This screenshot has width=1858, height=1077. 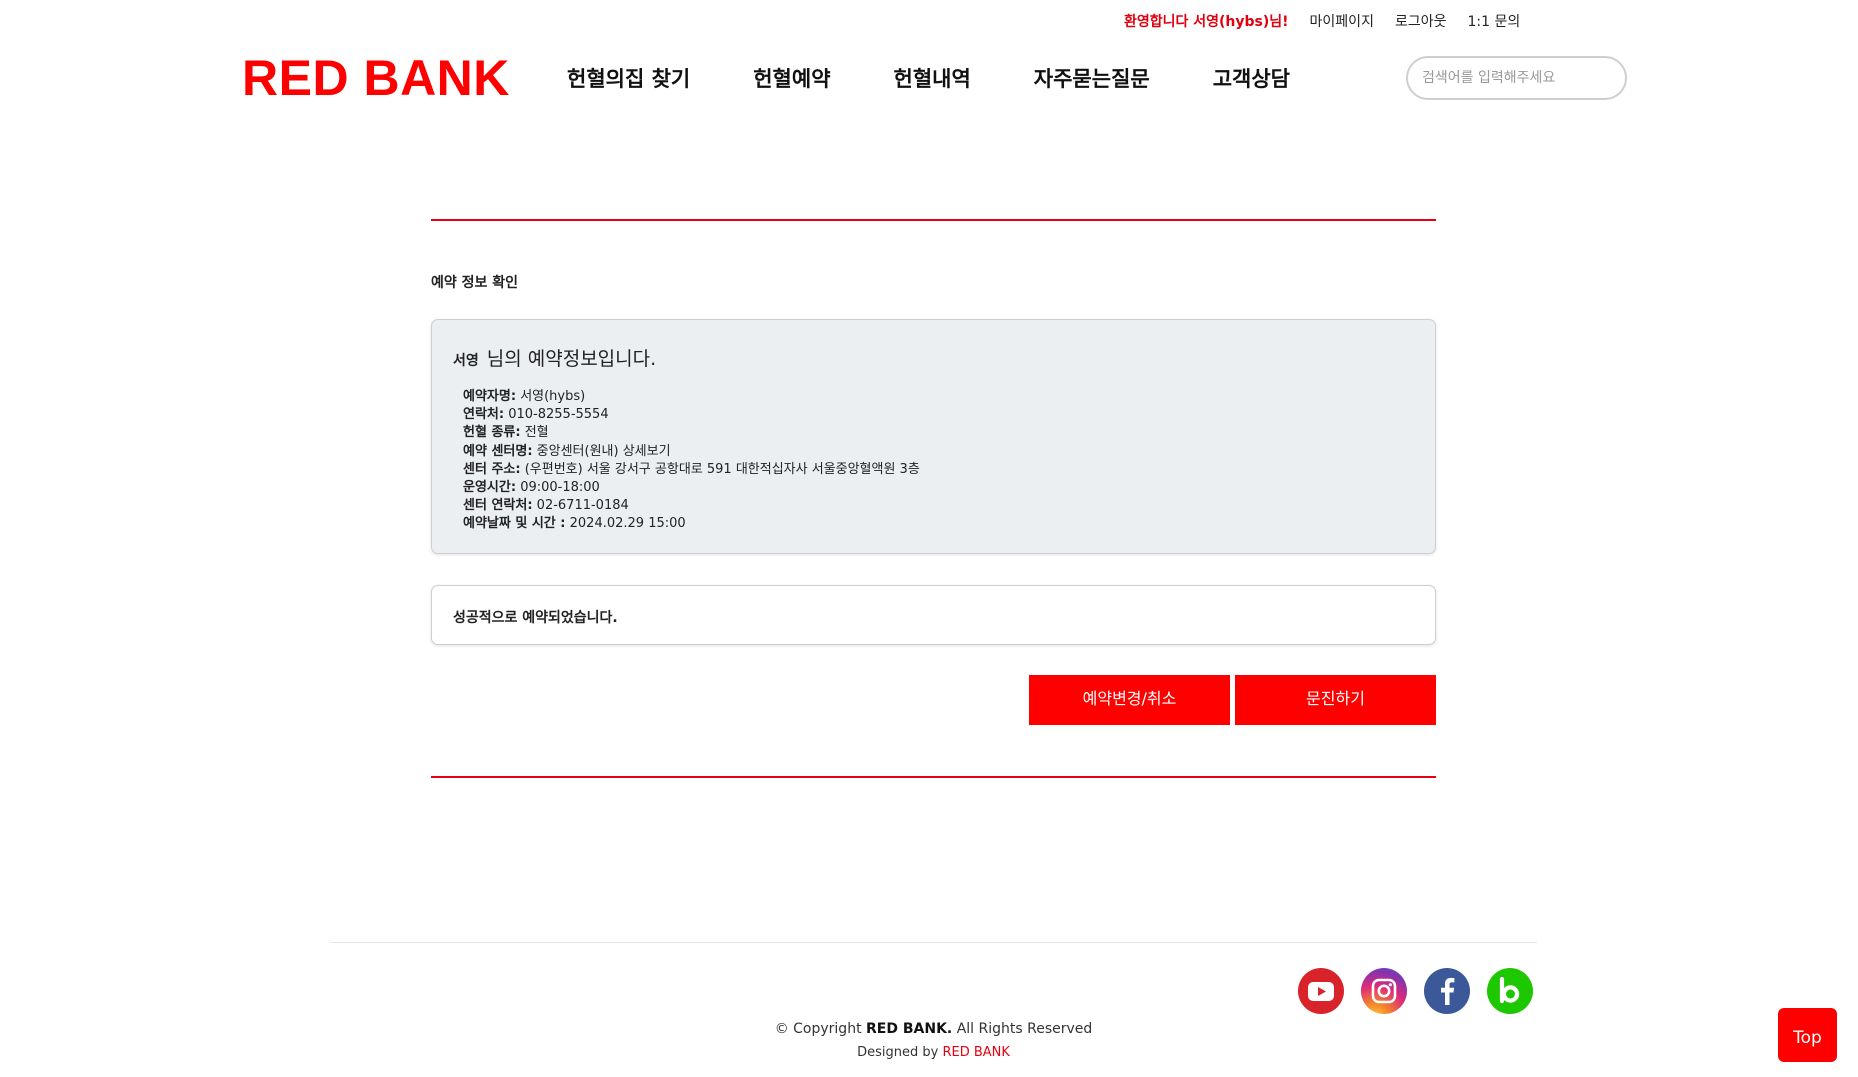 I want to click on info-label: 헌혈 종류:, so click(x=492, y=433).